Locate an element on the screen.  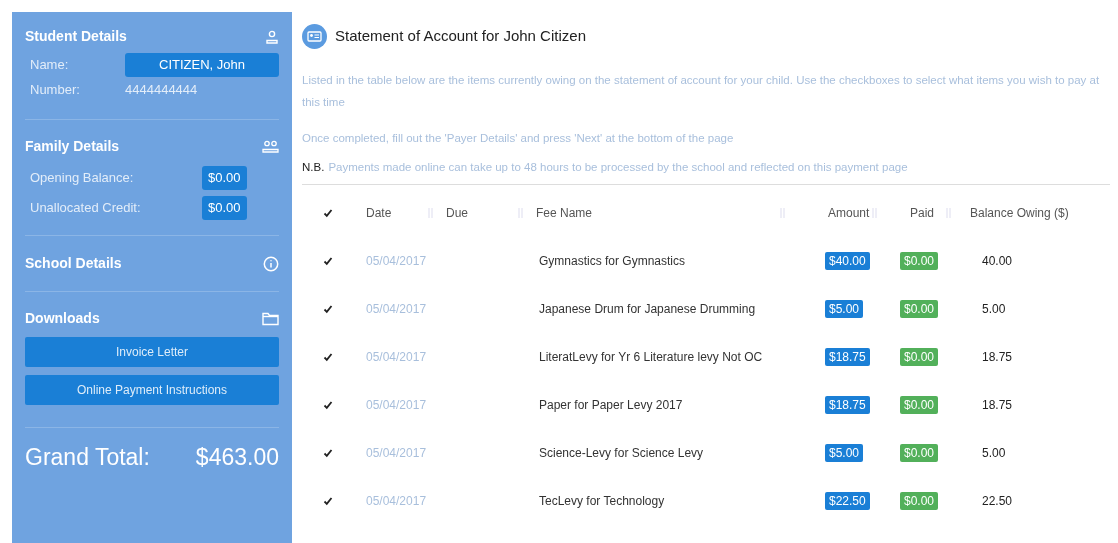
table-cell: 22.50 is located at coordinates (997, 500).